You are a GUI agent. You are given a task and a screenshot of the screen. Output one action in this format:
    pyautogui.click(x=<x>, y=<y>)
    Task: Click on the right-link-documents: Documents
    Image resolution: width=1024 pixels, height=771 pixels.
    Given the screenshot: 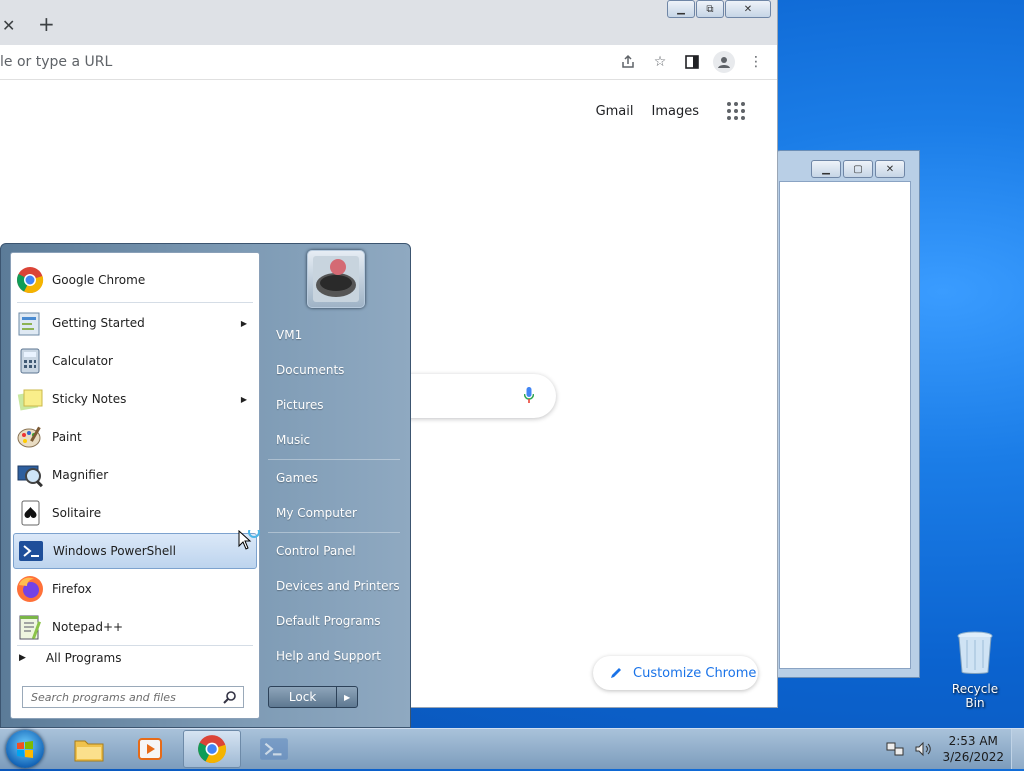 What is the action you would take?
    pyautogui.click(x=310, y=370)
    